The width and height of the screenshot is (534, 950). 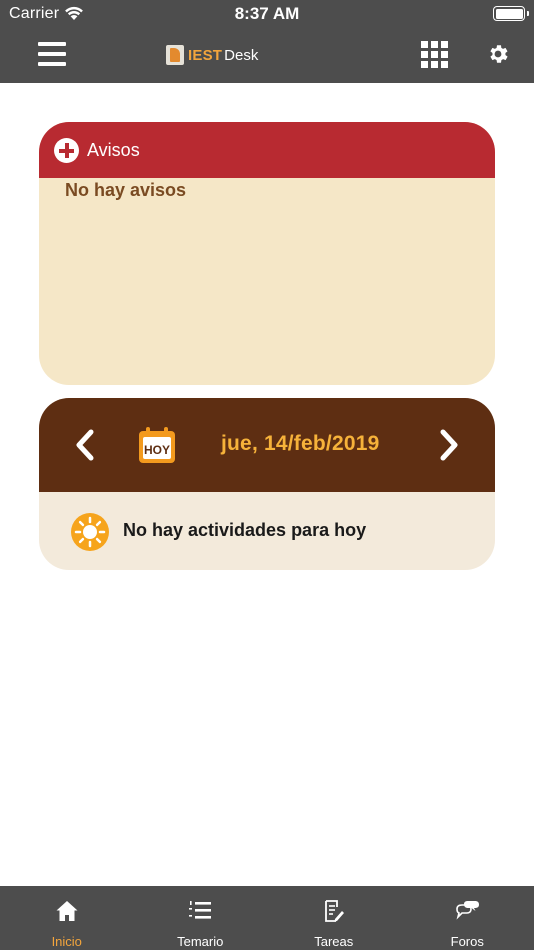 I want to click on chevron-right-icon, so click(x=449, y=445).